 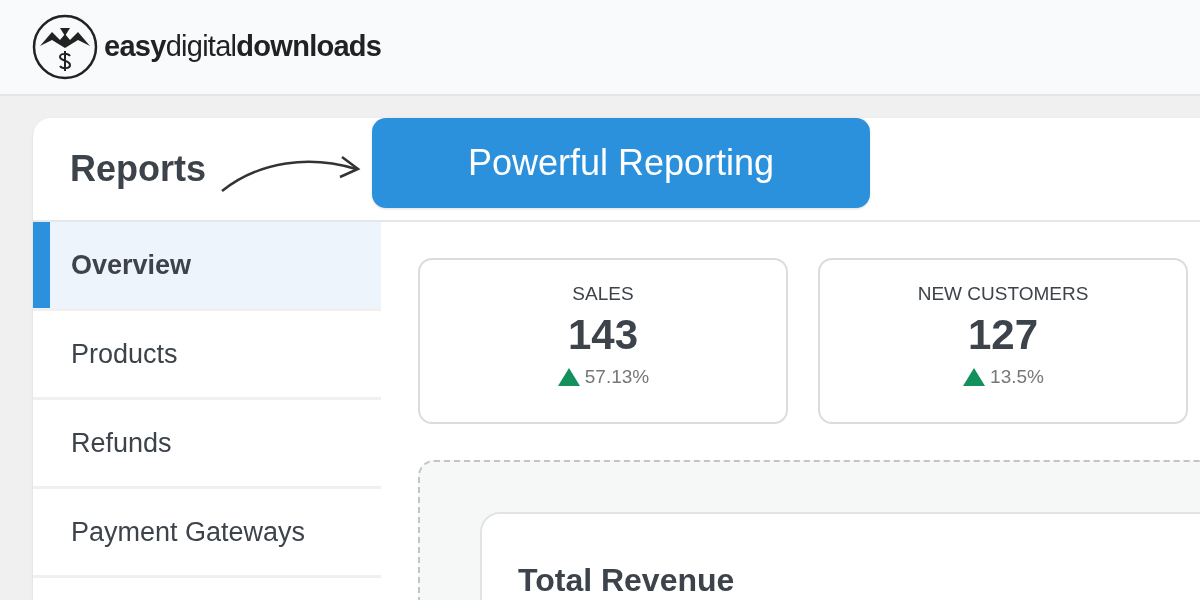 What do you see at coordinates (626, 580) in the screenshot?
I see `revenue-title: Total Revenue` at bounding box center [626, 580].